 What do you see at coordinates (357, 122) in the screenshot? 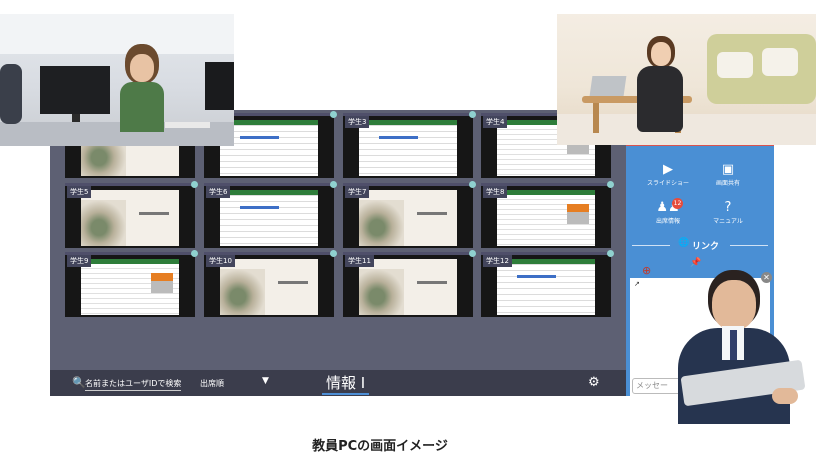
I see `student-label: 学生3` at bounding box center [357, 122].